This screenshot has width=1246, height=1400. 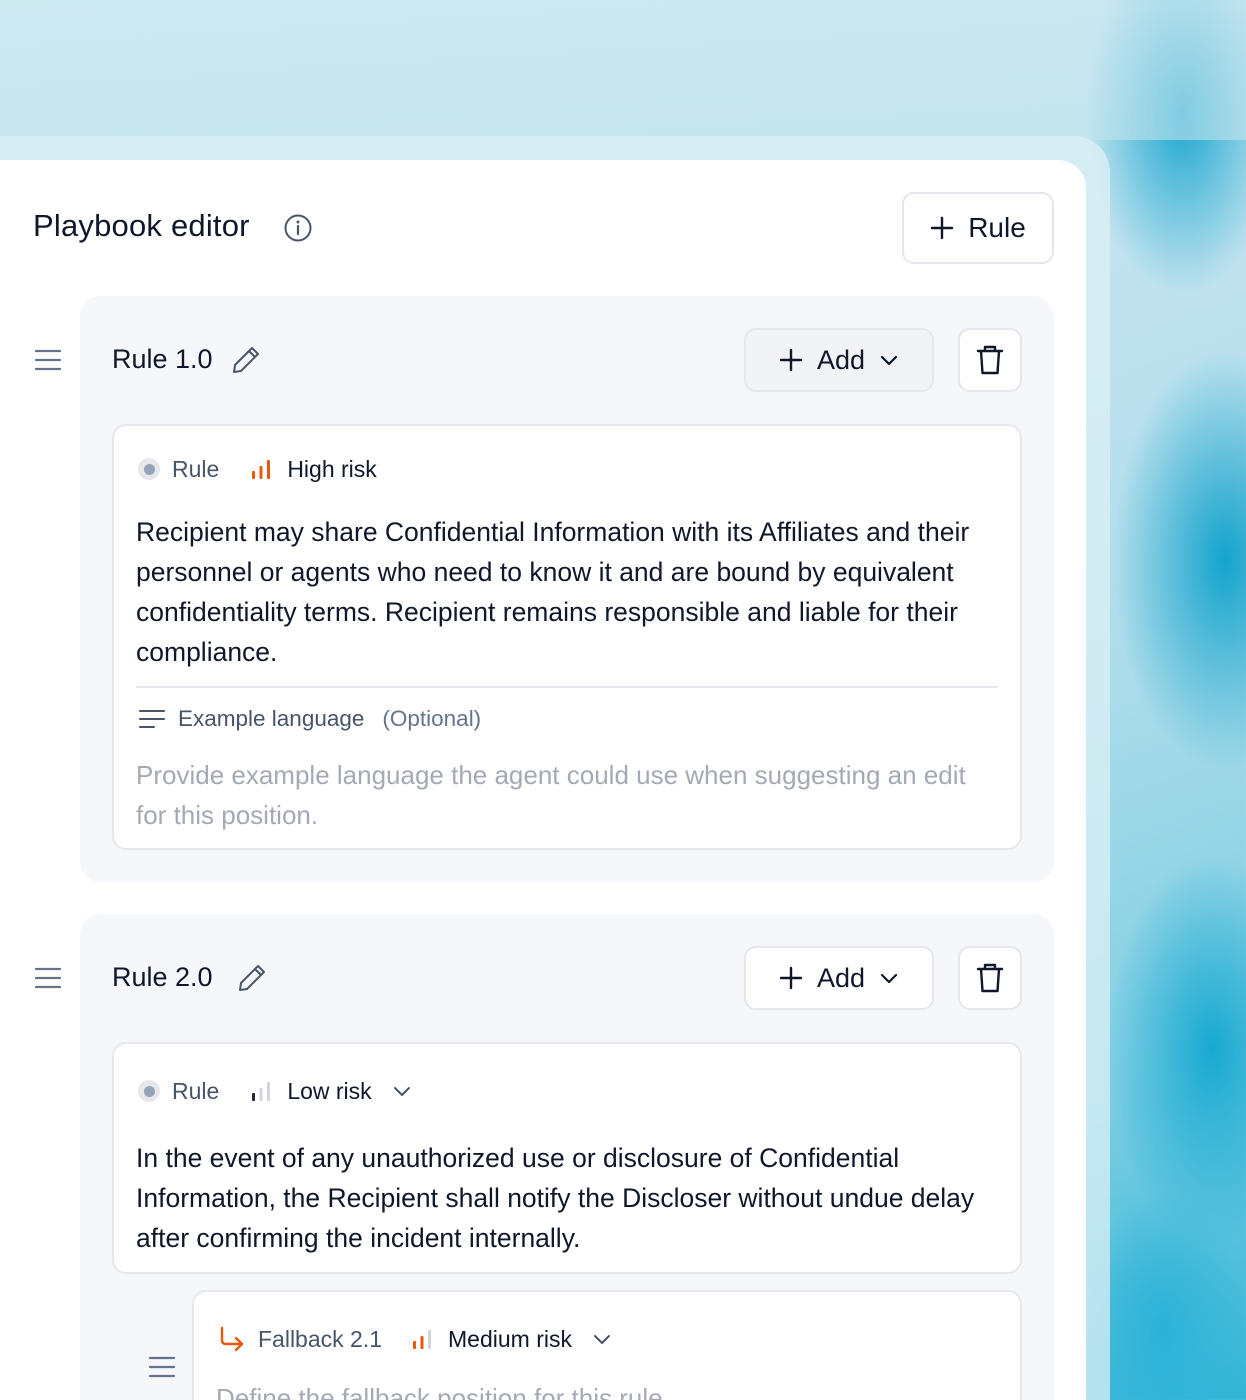 What do you see at coordinates (162, 977) in the screenshot?
I see `rule-title: Rule 2.0` at bounding box center [162, 977].